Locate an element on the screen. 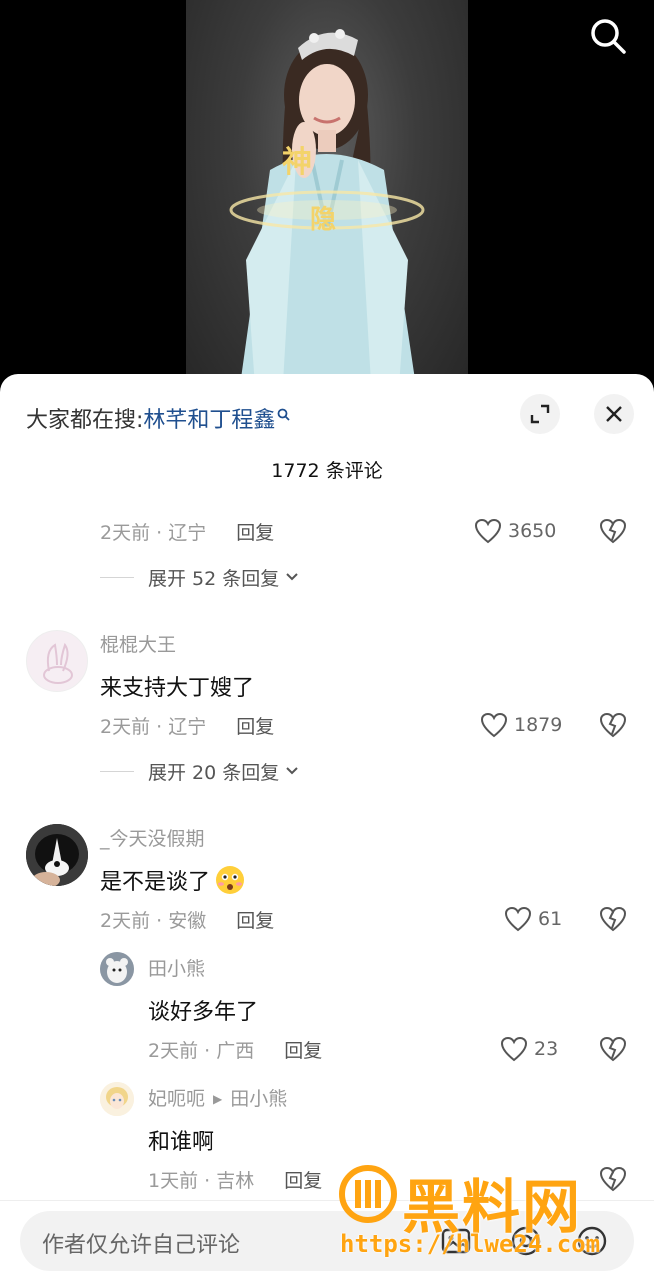 The height and width of the screenshot is (1280, 654). like-button: 1879 is located at coordinates (521, 725).